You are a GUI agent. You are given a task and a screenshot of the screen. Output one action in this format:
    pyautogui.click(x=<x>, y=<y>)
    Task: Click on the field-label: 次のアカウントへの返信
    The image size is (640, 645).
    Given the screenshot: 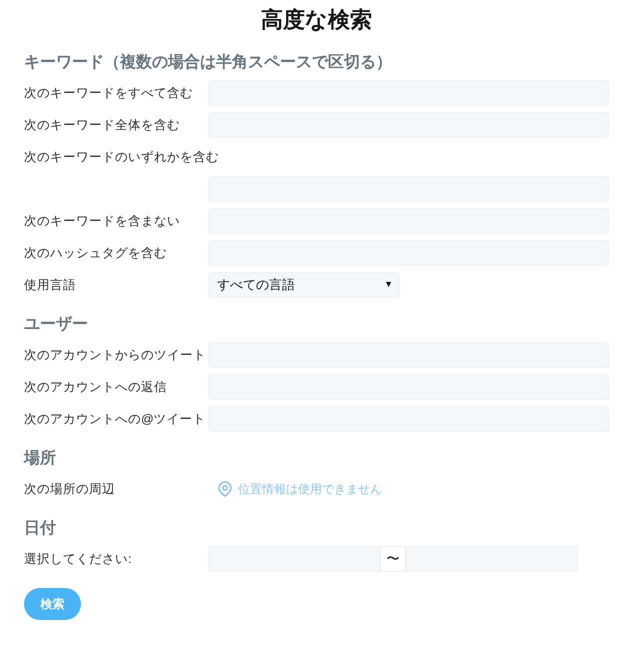 What is the action you would take?
    pyautogui.click(x=96, y=387)
    